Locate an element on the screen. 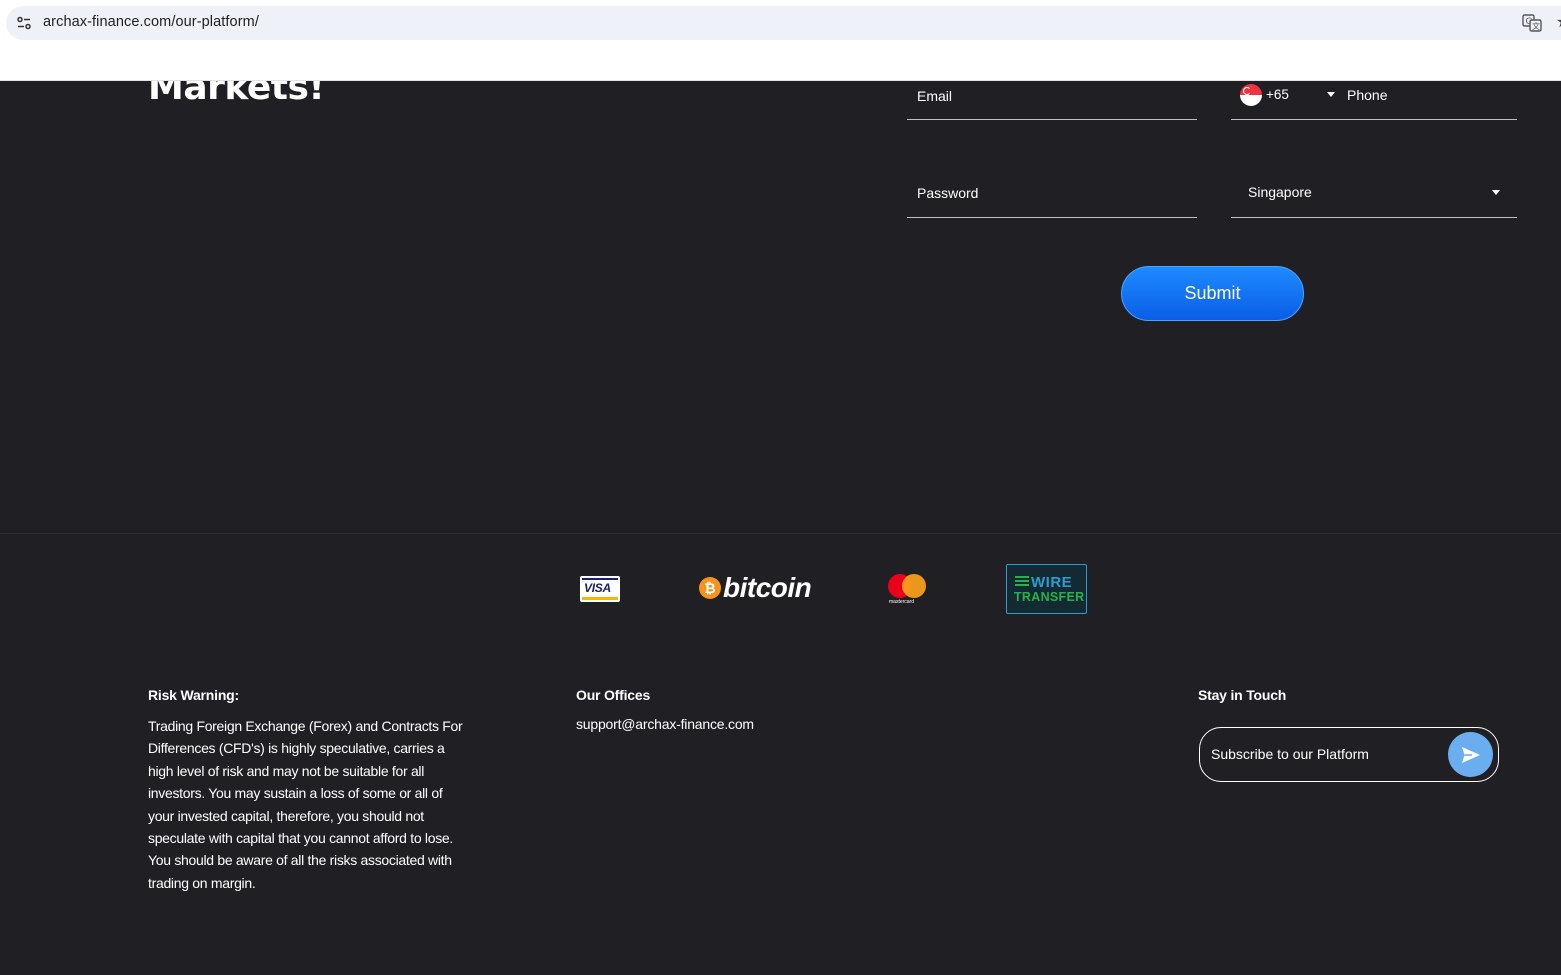 The image size is (1561, 975). phone-field: +65 Phone is located at coordinates (1374, 100).